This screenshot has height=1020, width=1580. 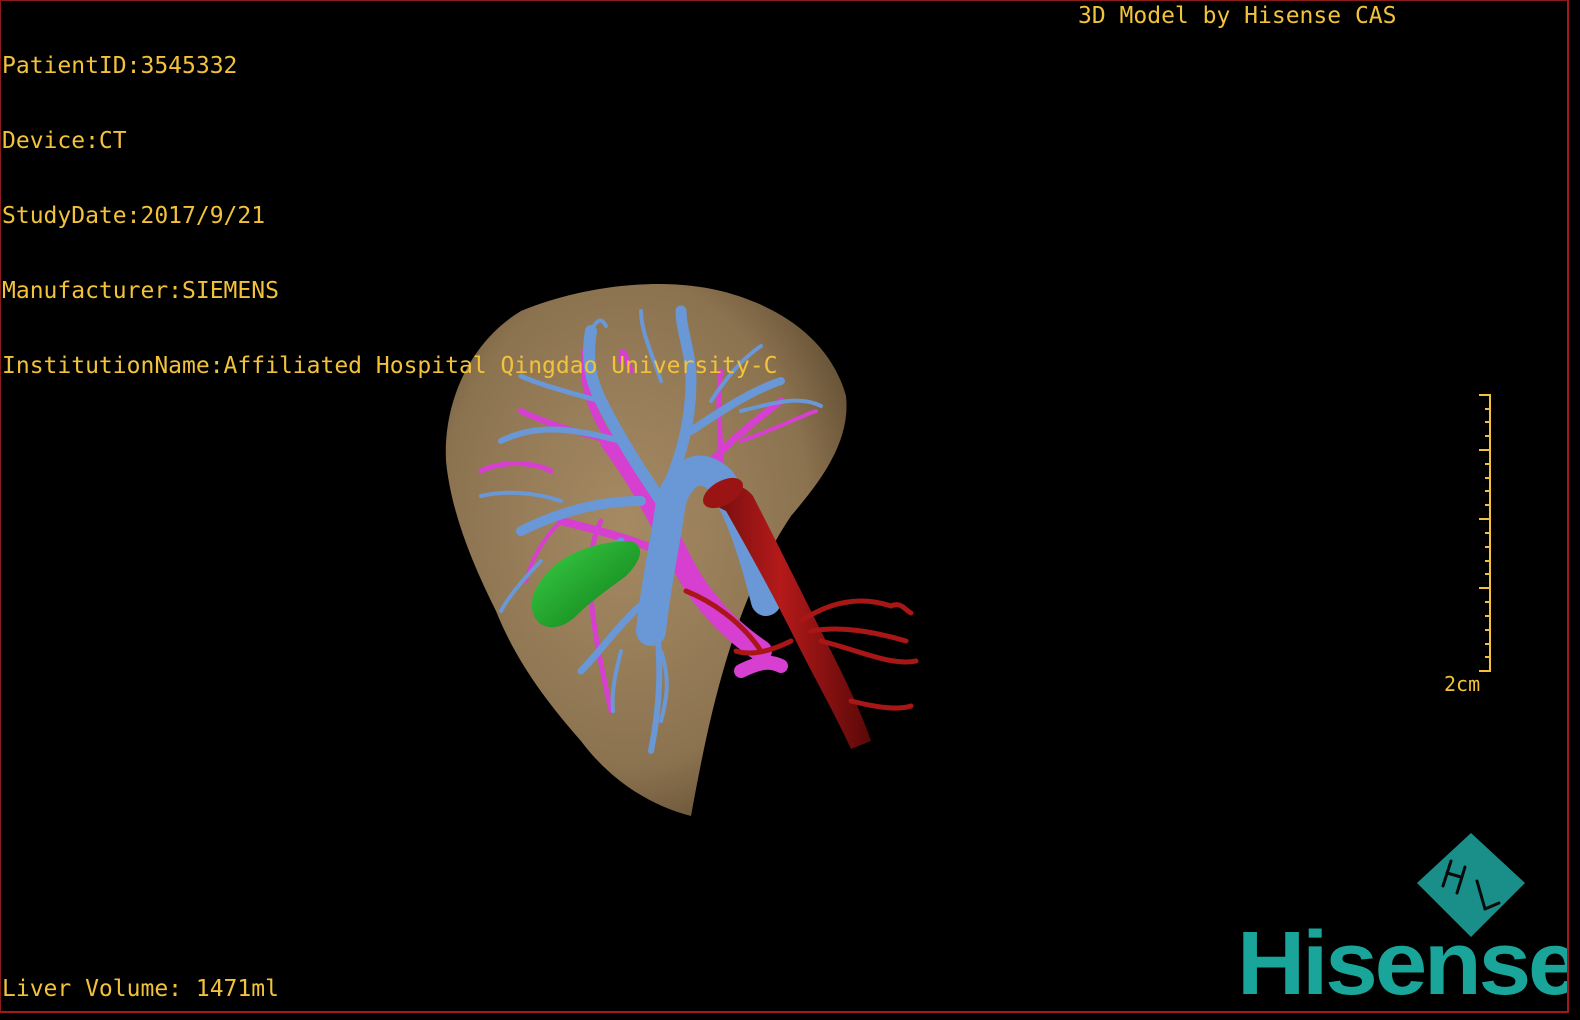 What do you see at coordinates (1237, 16) in the screenshot?
I see `model-brand-title: 3D Model by Hisense CAS` at bounding box center [1237, 16].